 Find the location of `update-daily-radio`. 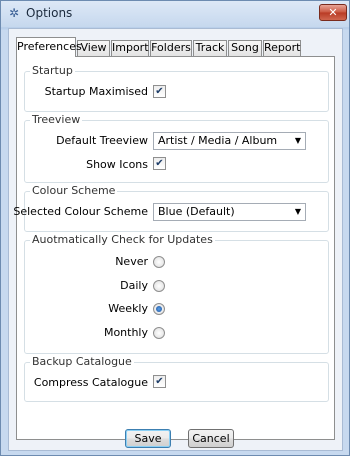

update-daily-radio is located at coordinates (159, 286).